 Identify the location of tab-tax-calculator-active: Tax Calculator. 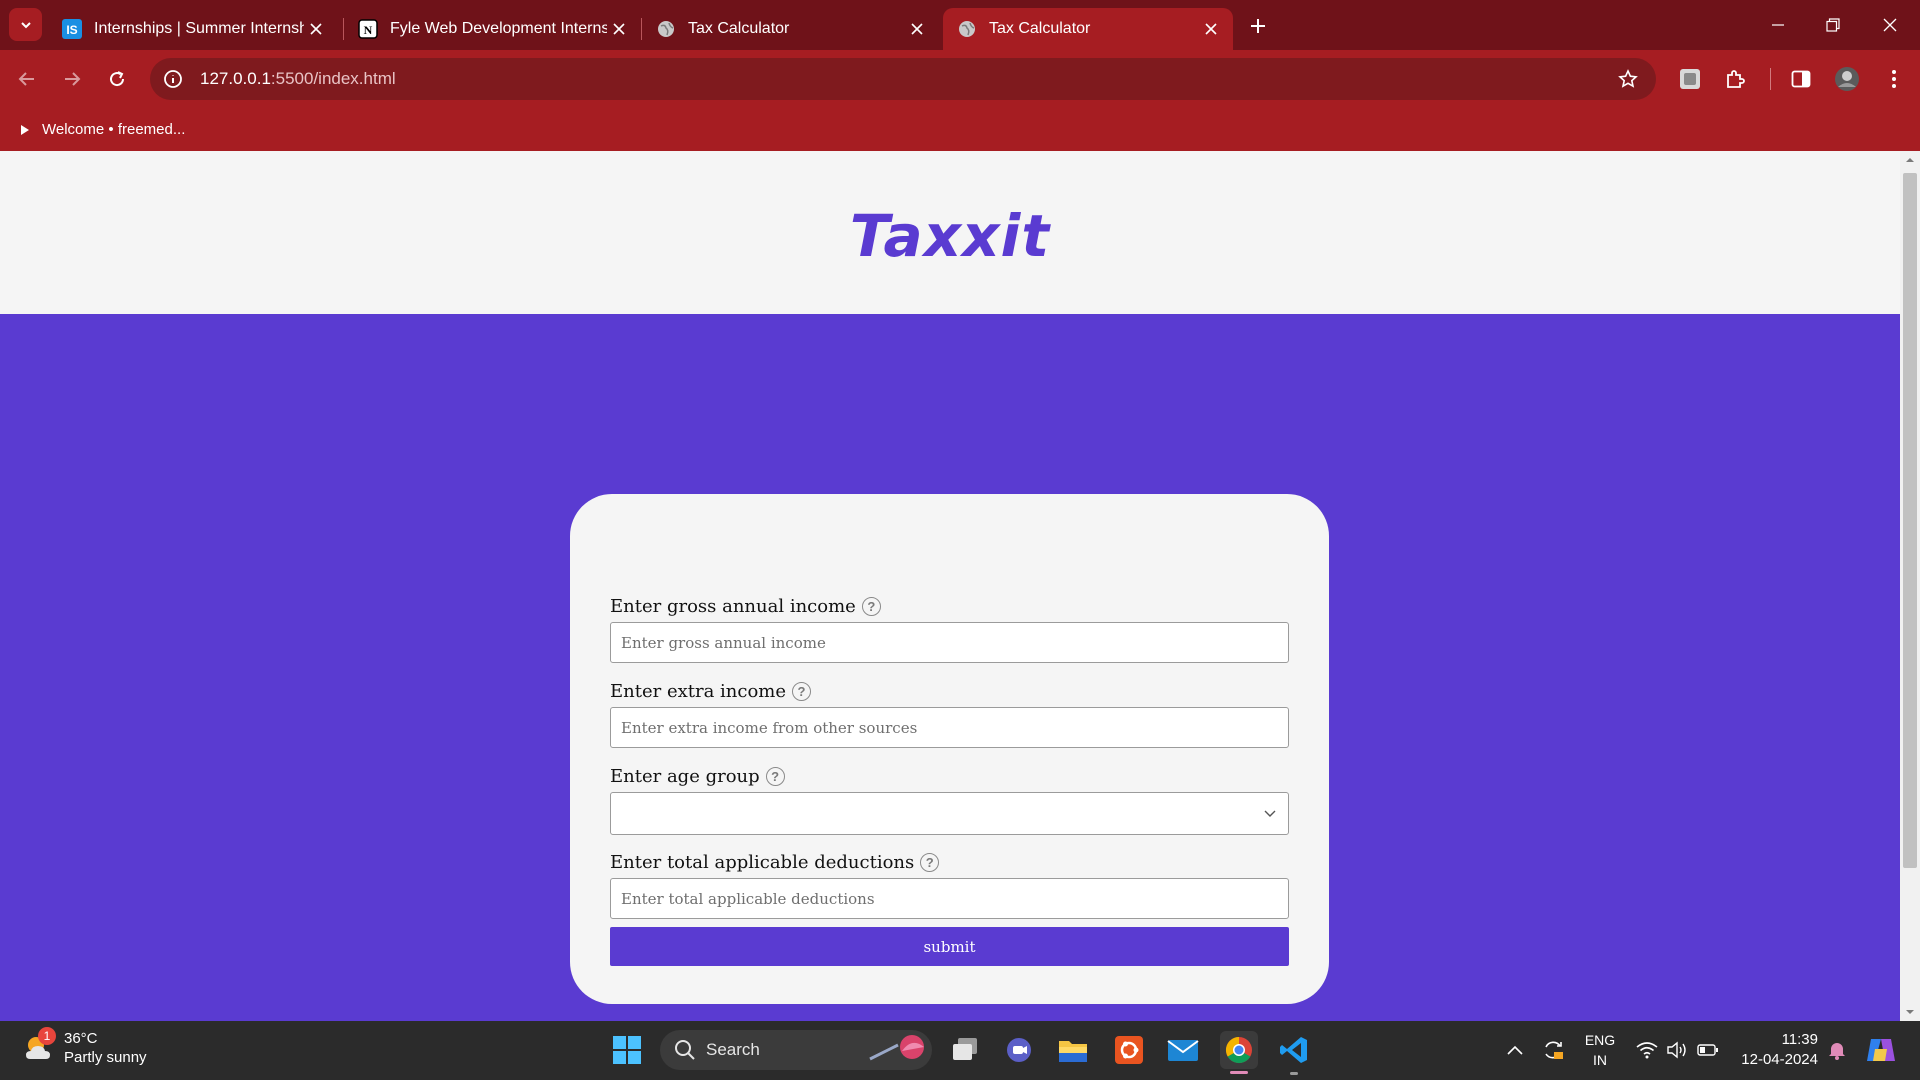
(1088, 29).